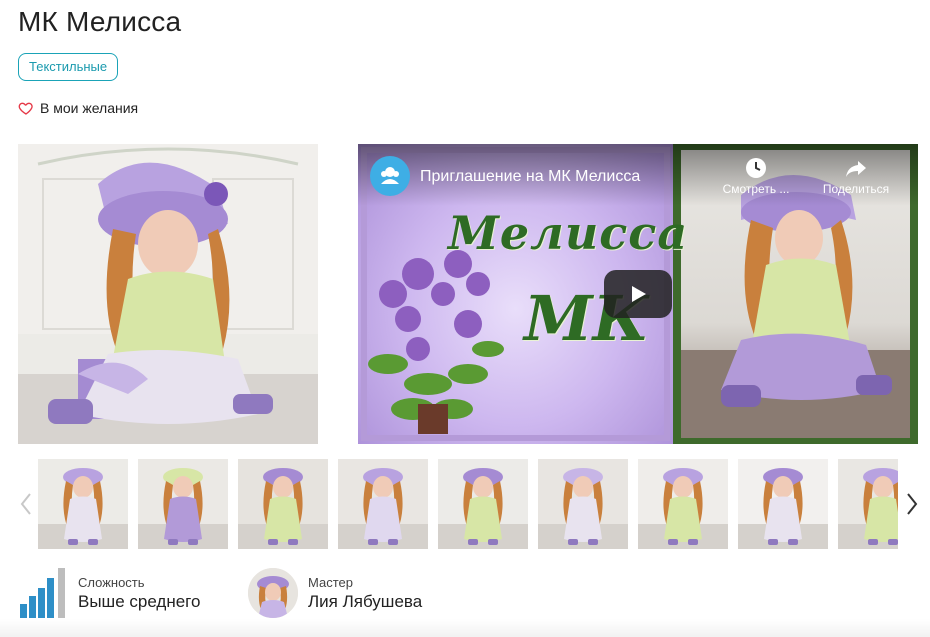  I want to click on play-icon, so click(639, 294).